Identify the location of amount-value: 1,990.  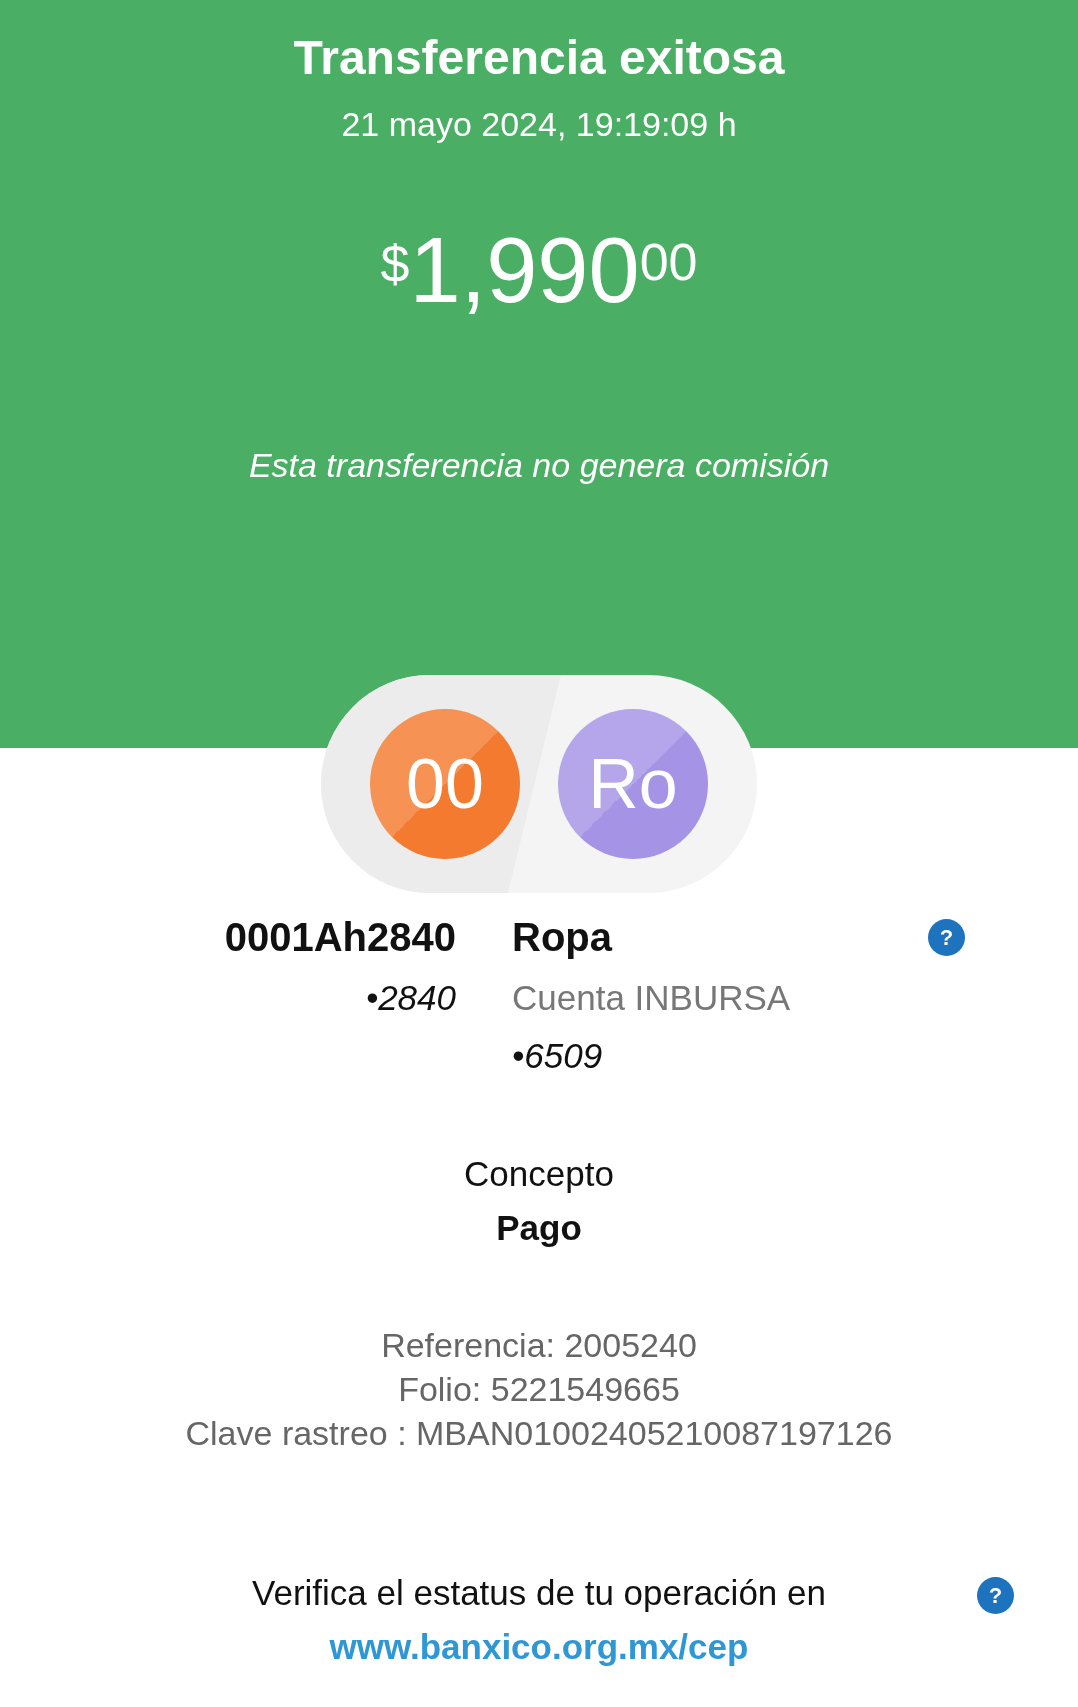
(524, 270).